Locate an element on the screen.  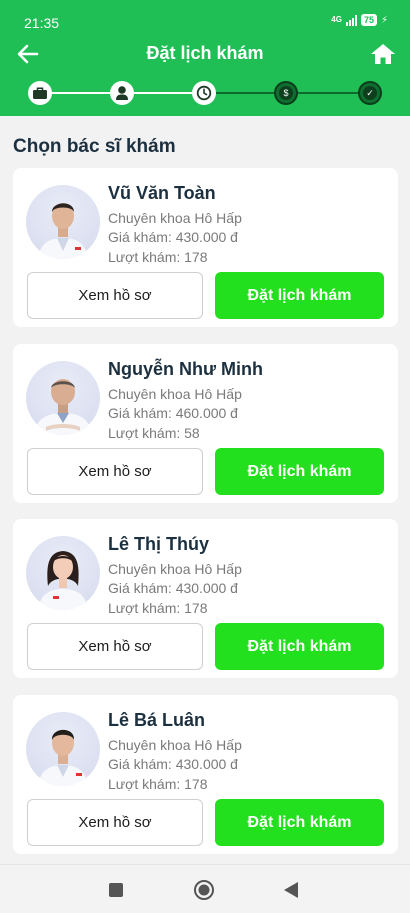
home-icon is located at coordinates (383, 54).